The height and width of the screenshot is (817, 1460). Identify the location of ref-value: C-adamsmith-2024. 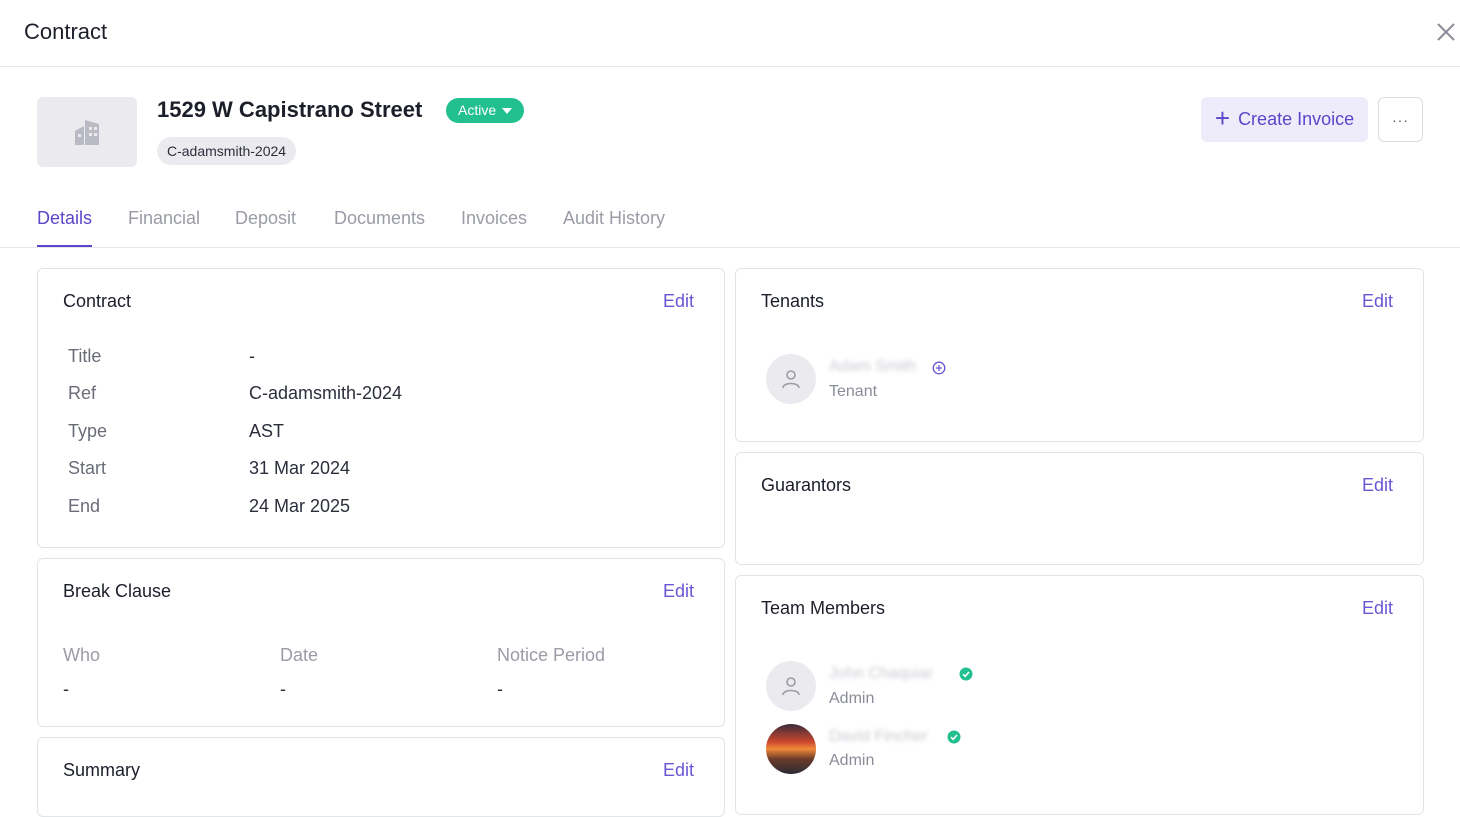
(326, 393).